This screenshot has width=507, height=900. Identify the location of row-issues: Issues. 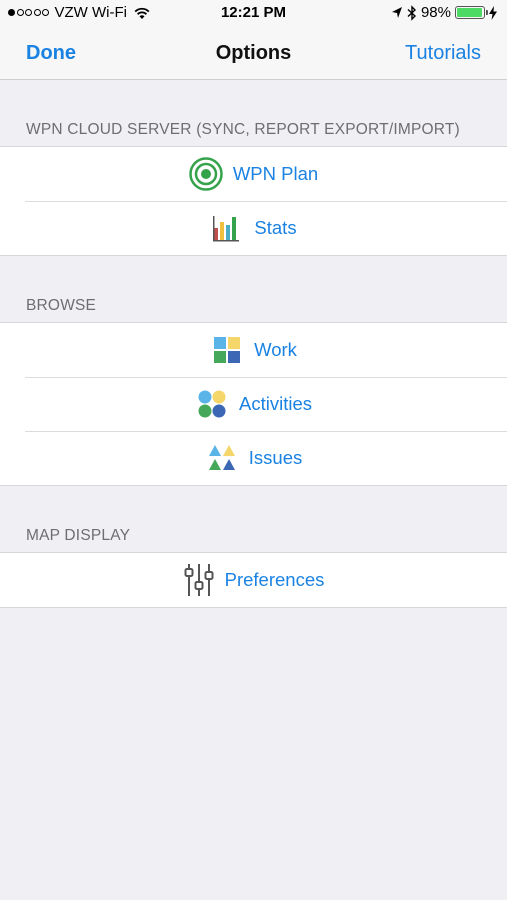
(253, 458).